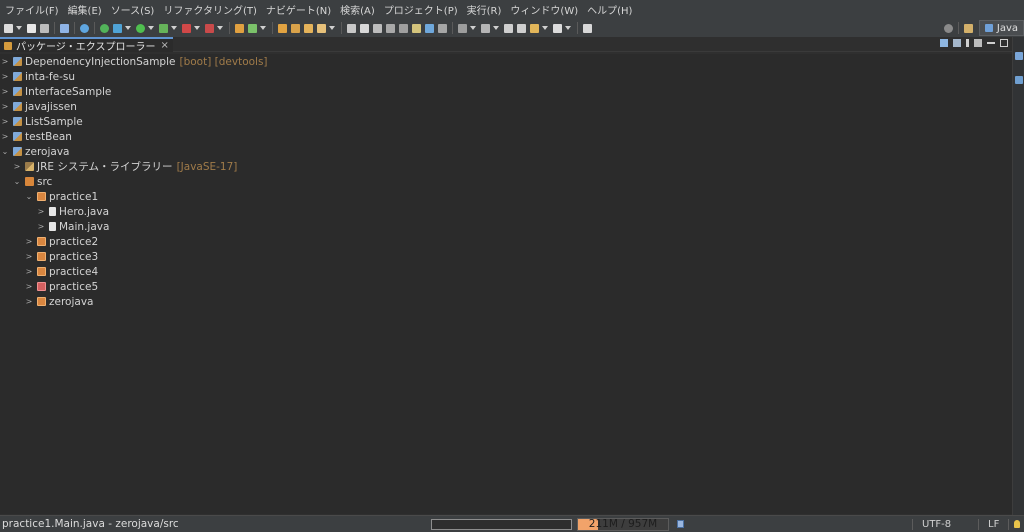 The width and height of the screenshot is (1024, 532). Describe the element at coordinates (165, 45) in the screenshot. I see `close-icon: ×` at that location.